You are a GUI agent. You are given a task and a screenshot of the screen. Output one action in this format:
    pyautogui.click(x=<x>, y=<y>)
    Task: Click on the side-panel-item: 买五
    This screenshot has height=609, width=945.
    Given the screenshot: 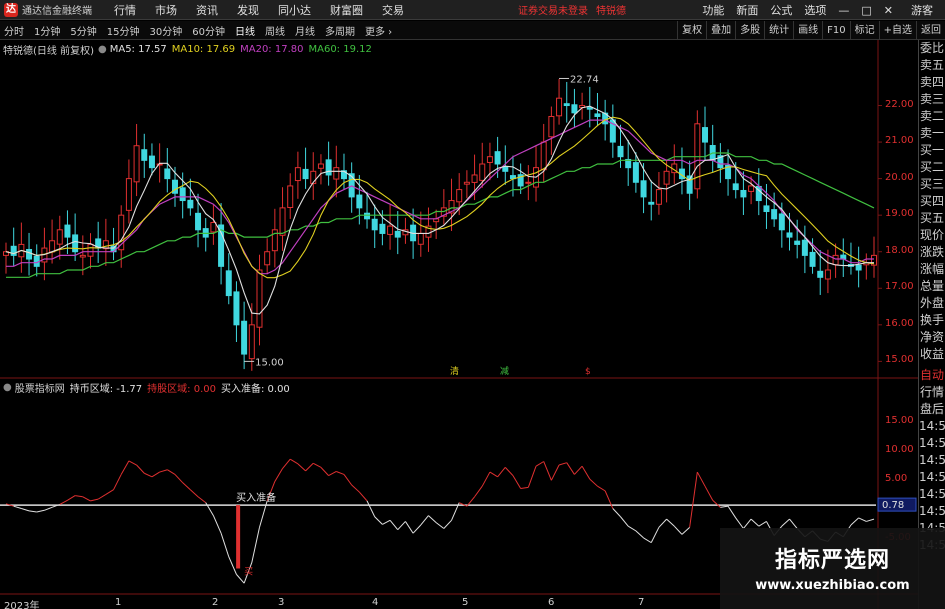 What is the action you would take?
    pyautogui.click(x=932, y=218)
    